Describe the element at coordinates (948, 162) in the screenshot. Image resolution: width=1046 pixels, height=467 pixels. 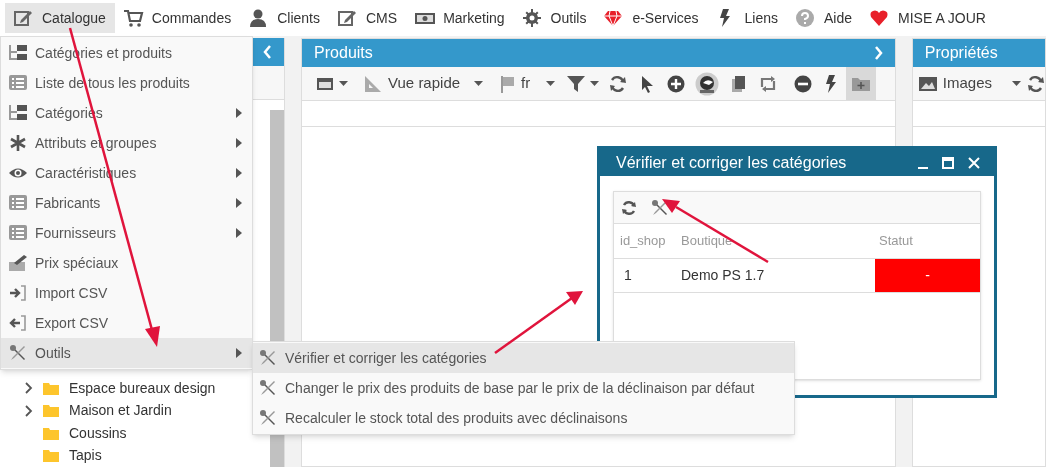
I see `maximize-icon` at that location.